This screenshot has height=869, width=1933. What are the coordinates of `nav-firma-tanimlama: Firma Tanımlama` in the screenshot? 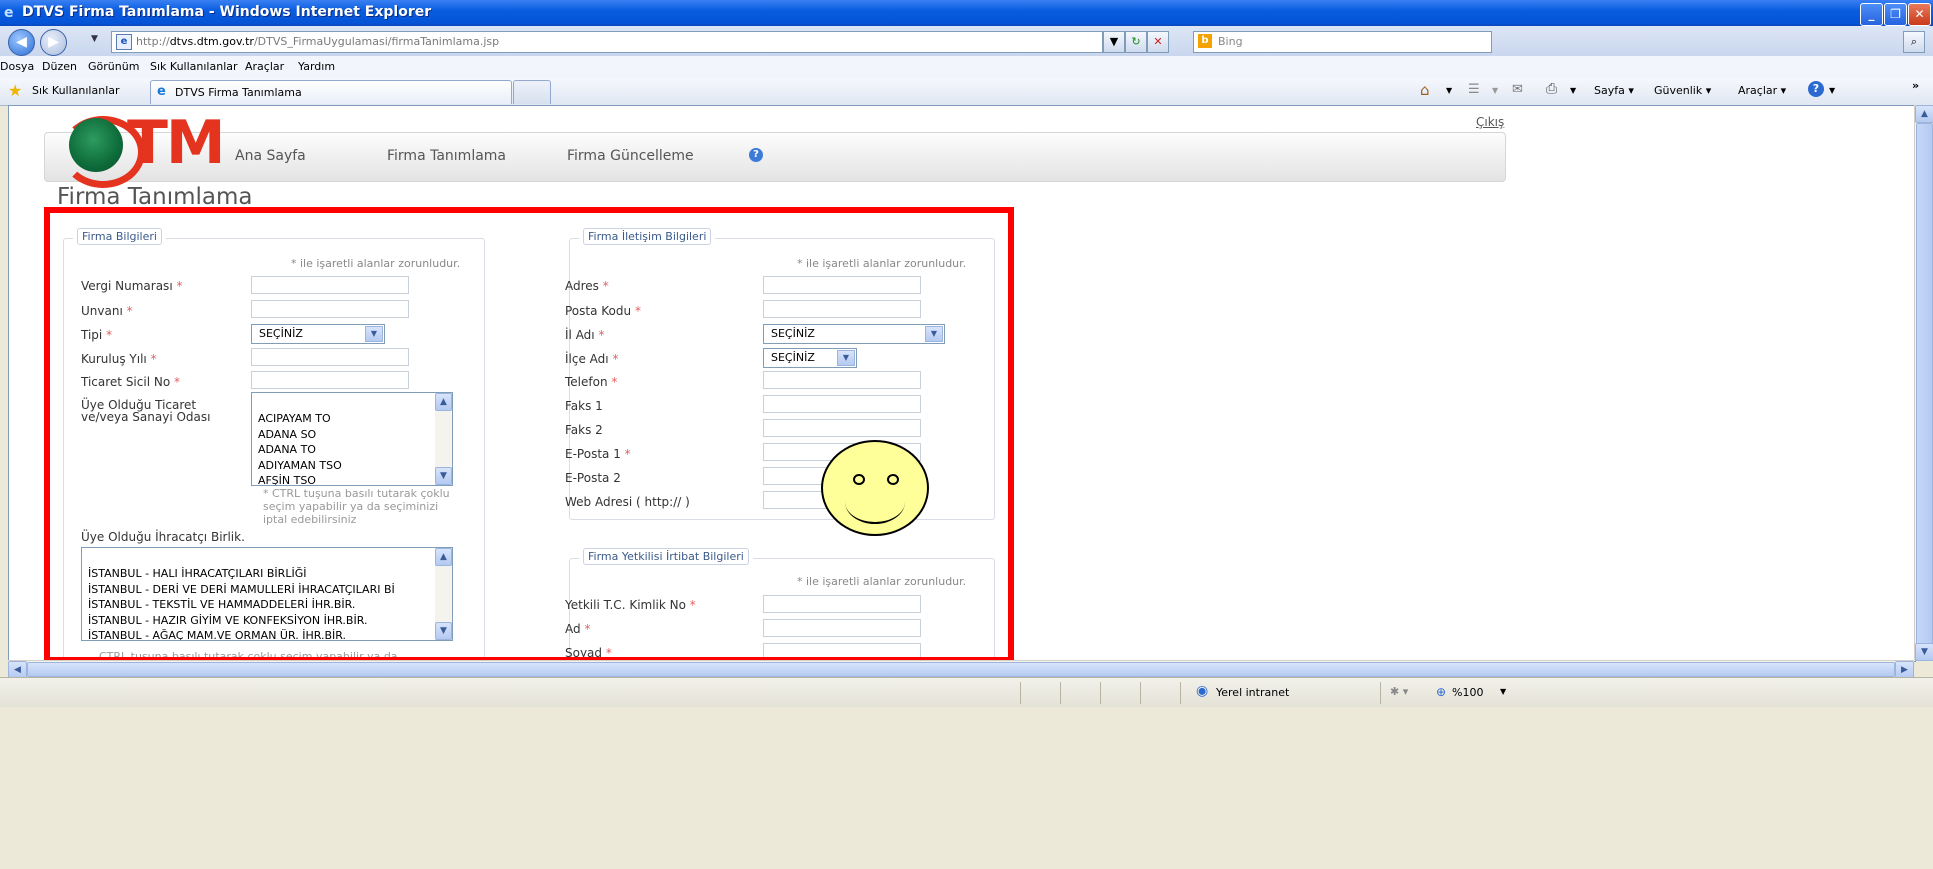 It's located at (446, 156).